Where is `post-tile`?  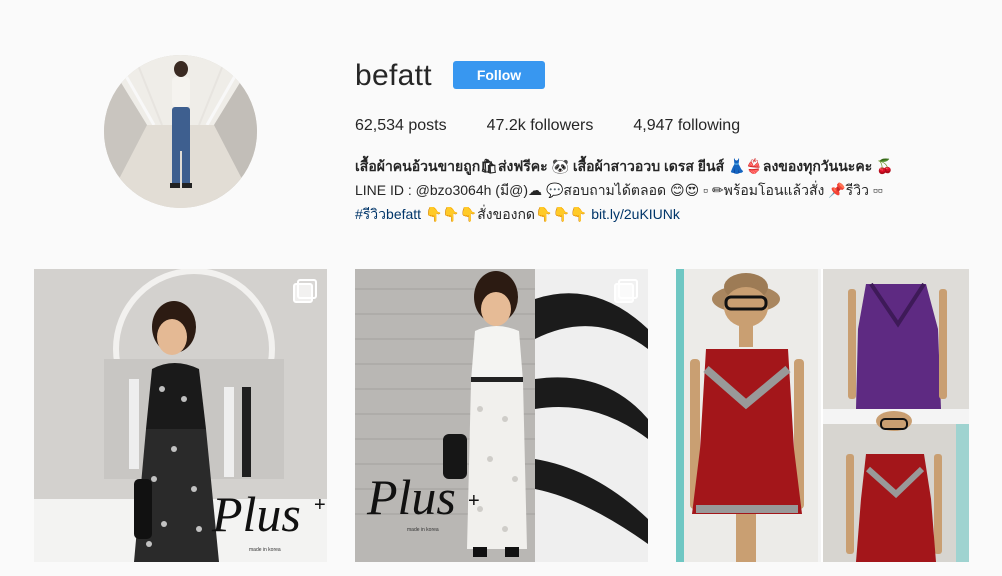
post-tile is located at coordinates (822, 415).